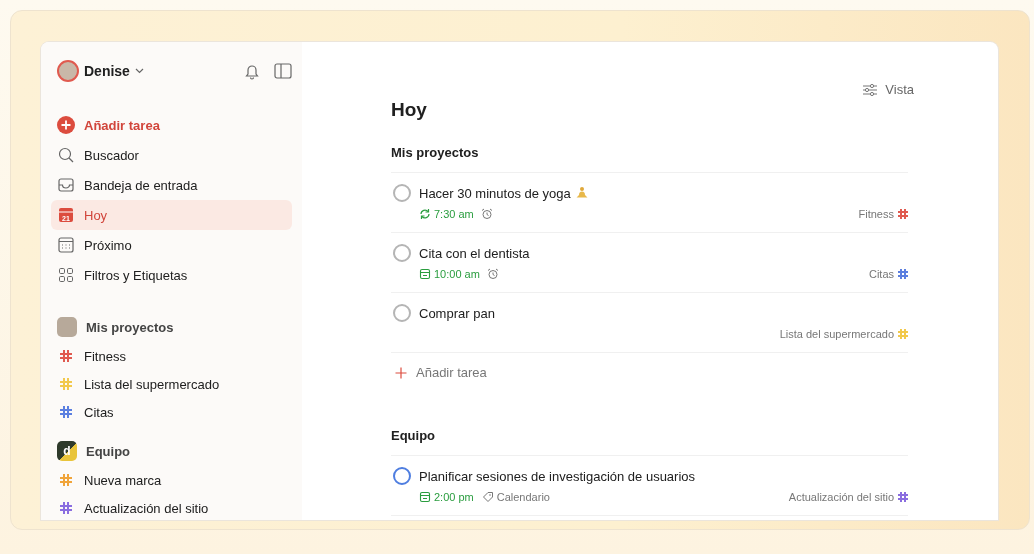  What do you see at coordinates (283, 71) in the screenshot?
I see `sidebar-toggle-icon` at bounding box center [283, 71].